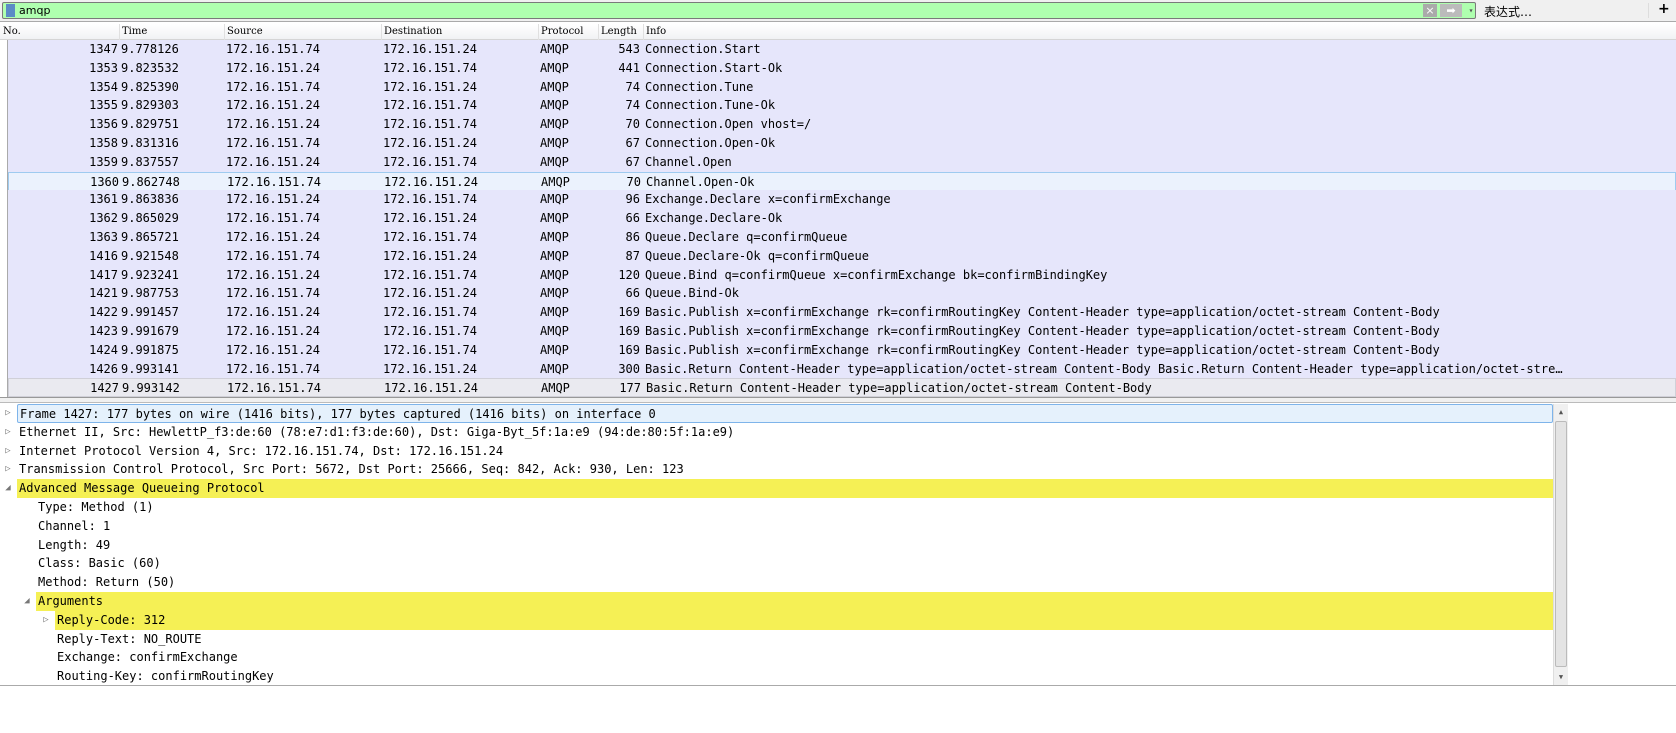  What do you see at coordinates (629, 67) in the screenshot?
I see `packet-len-cell: 441` at bounding box center [629, 67].